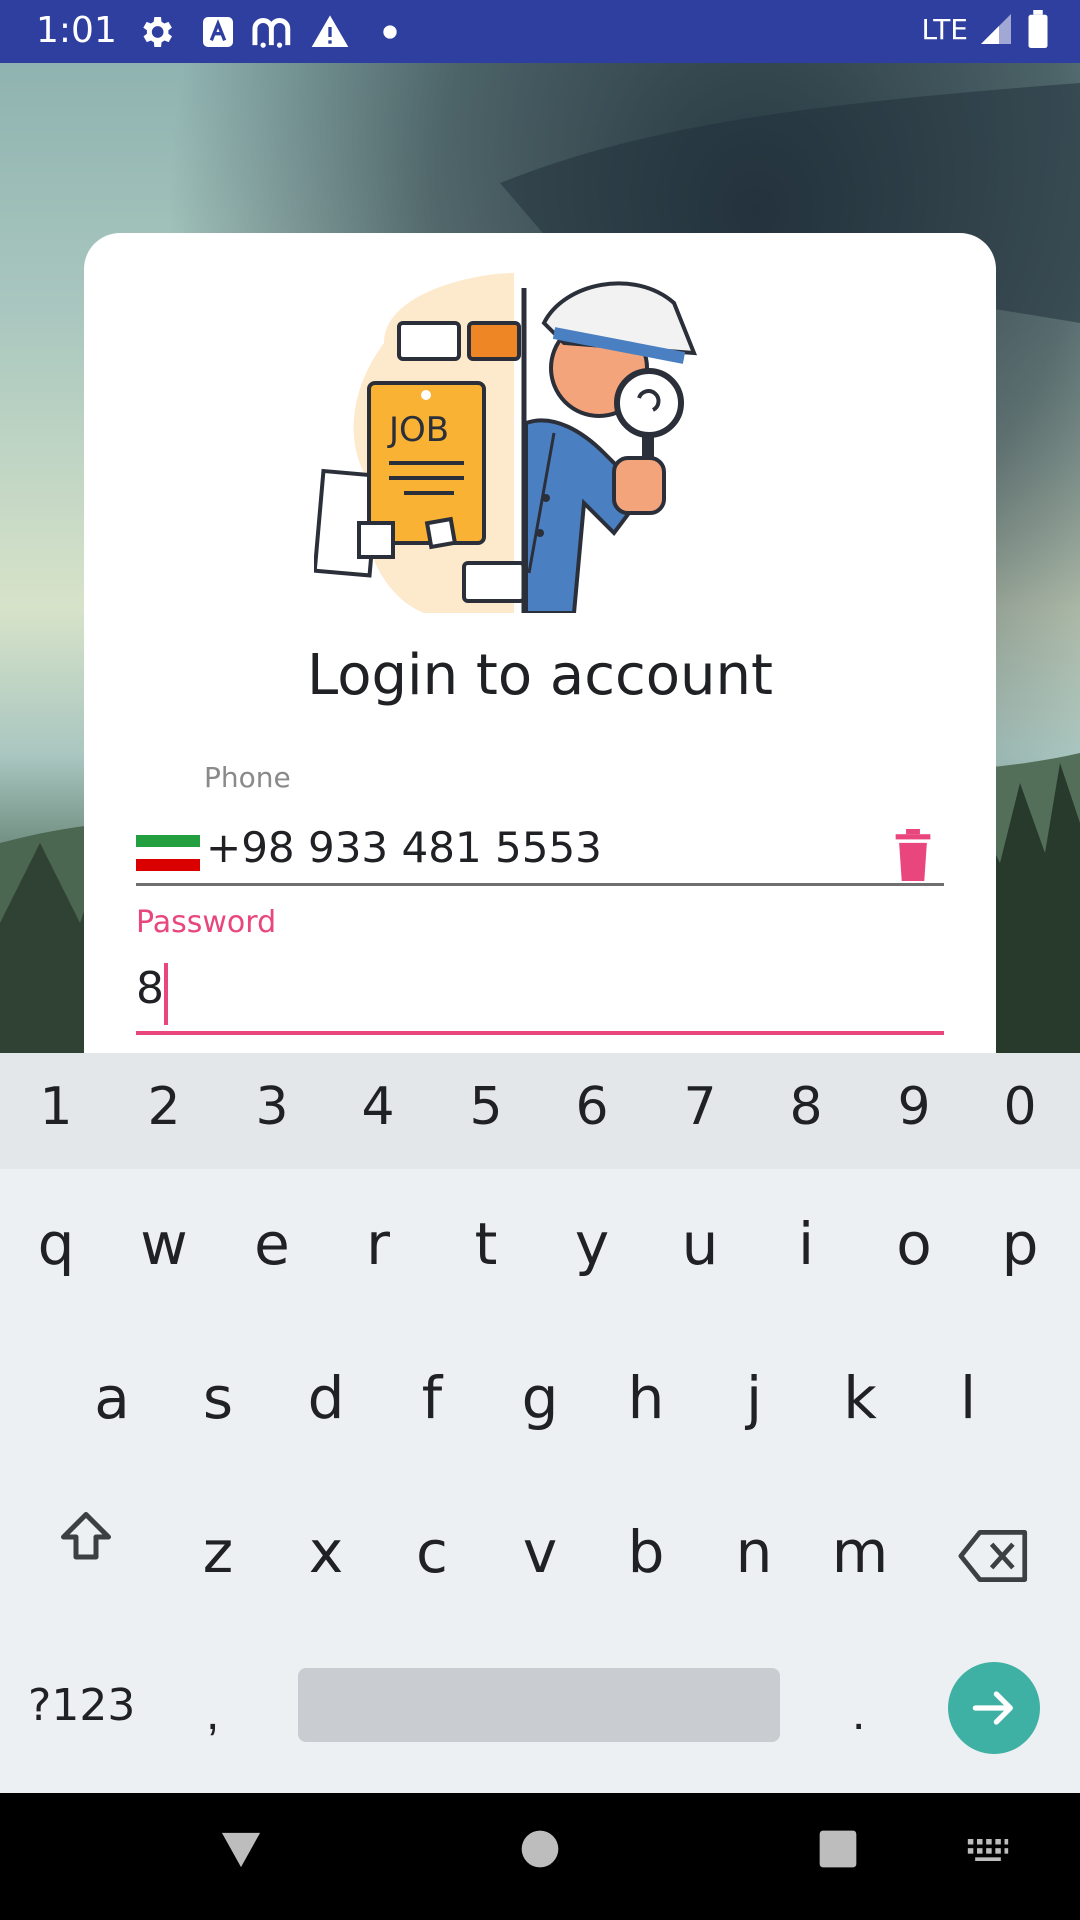 Image resolution: width=1080 pixels, height=1920 pixels. Describe the element at coordinates (404, 847) in the screenshot. I see `phone-value: +98 933 481 5553` at that location.